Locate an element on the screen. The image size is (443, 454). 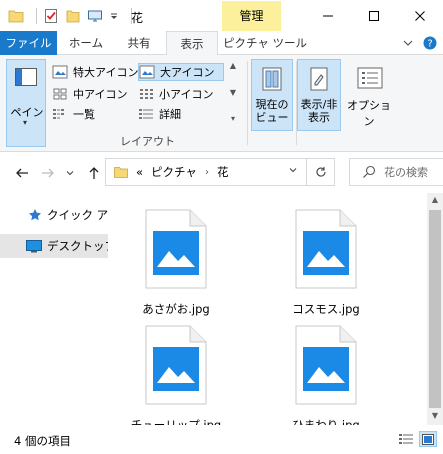
search-box: 花の検索 is located at coordinates (396, 172).